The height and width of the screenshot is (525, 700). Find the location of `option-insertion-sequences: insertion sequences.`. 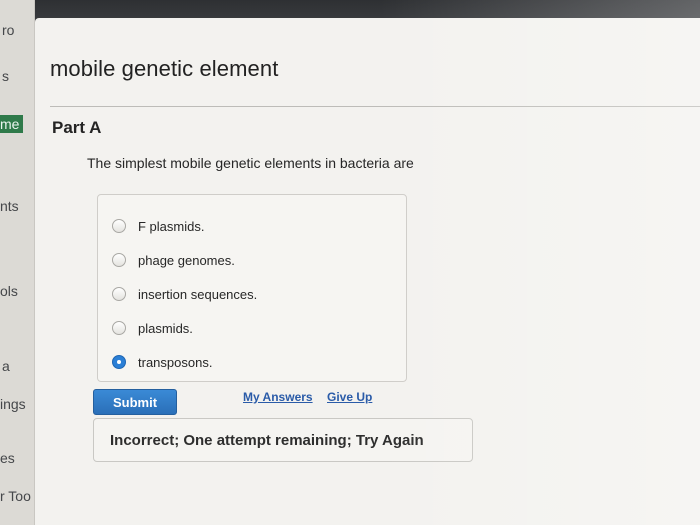

option-insertion-sequences: insertion sequences. is located at coordinates (184, 294).